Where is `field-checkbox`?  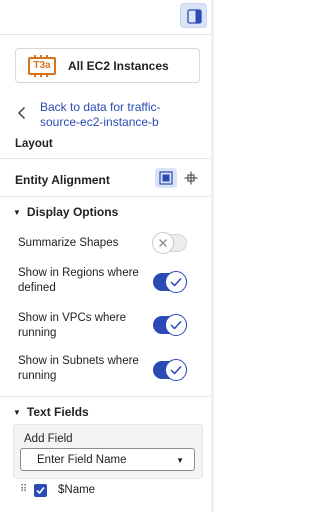
field-checkbox is located at coordinates (40, 490).